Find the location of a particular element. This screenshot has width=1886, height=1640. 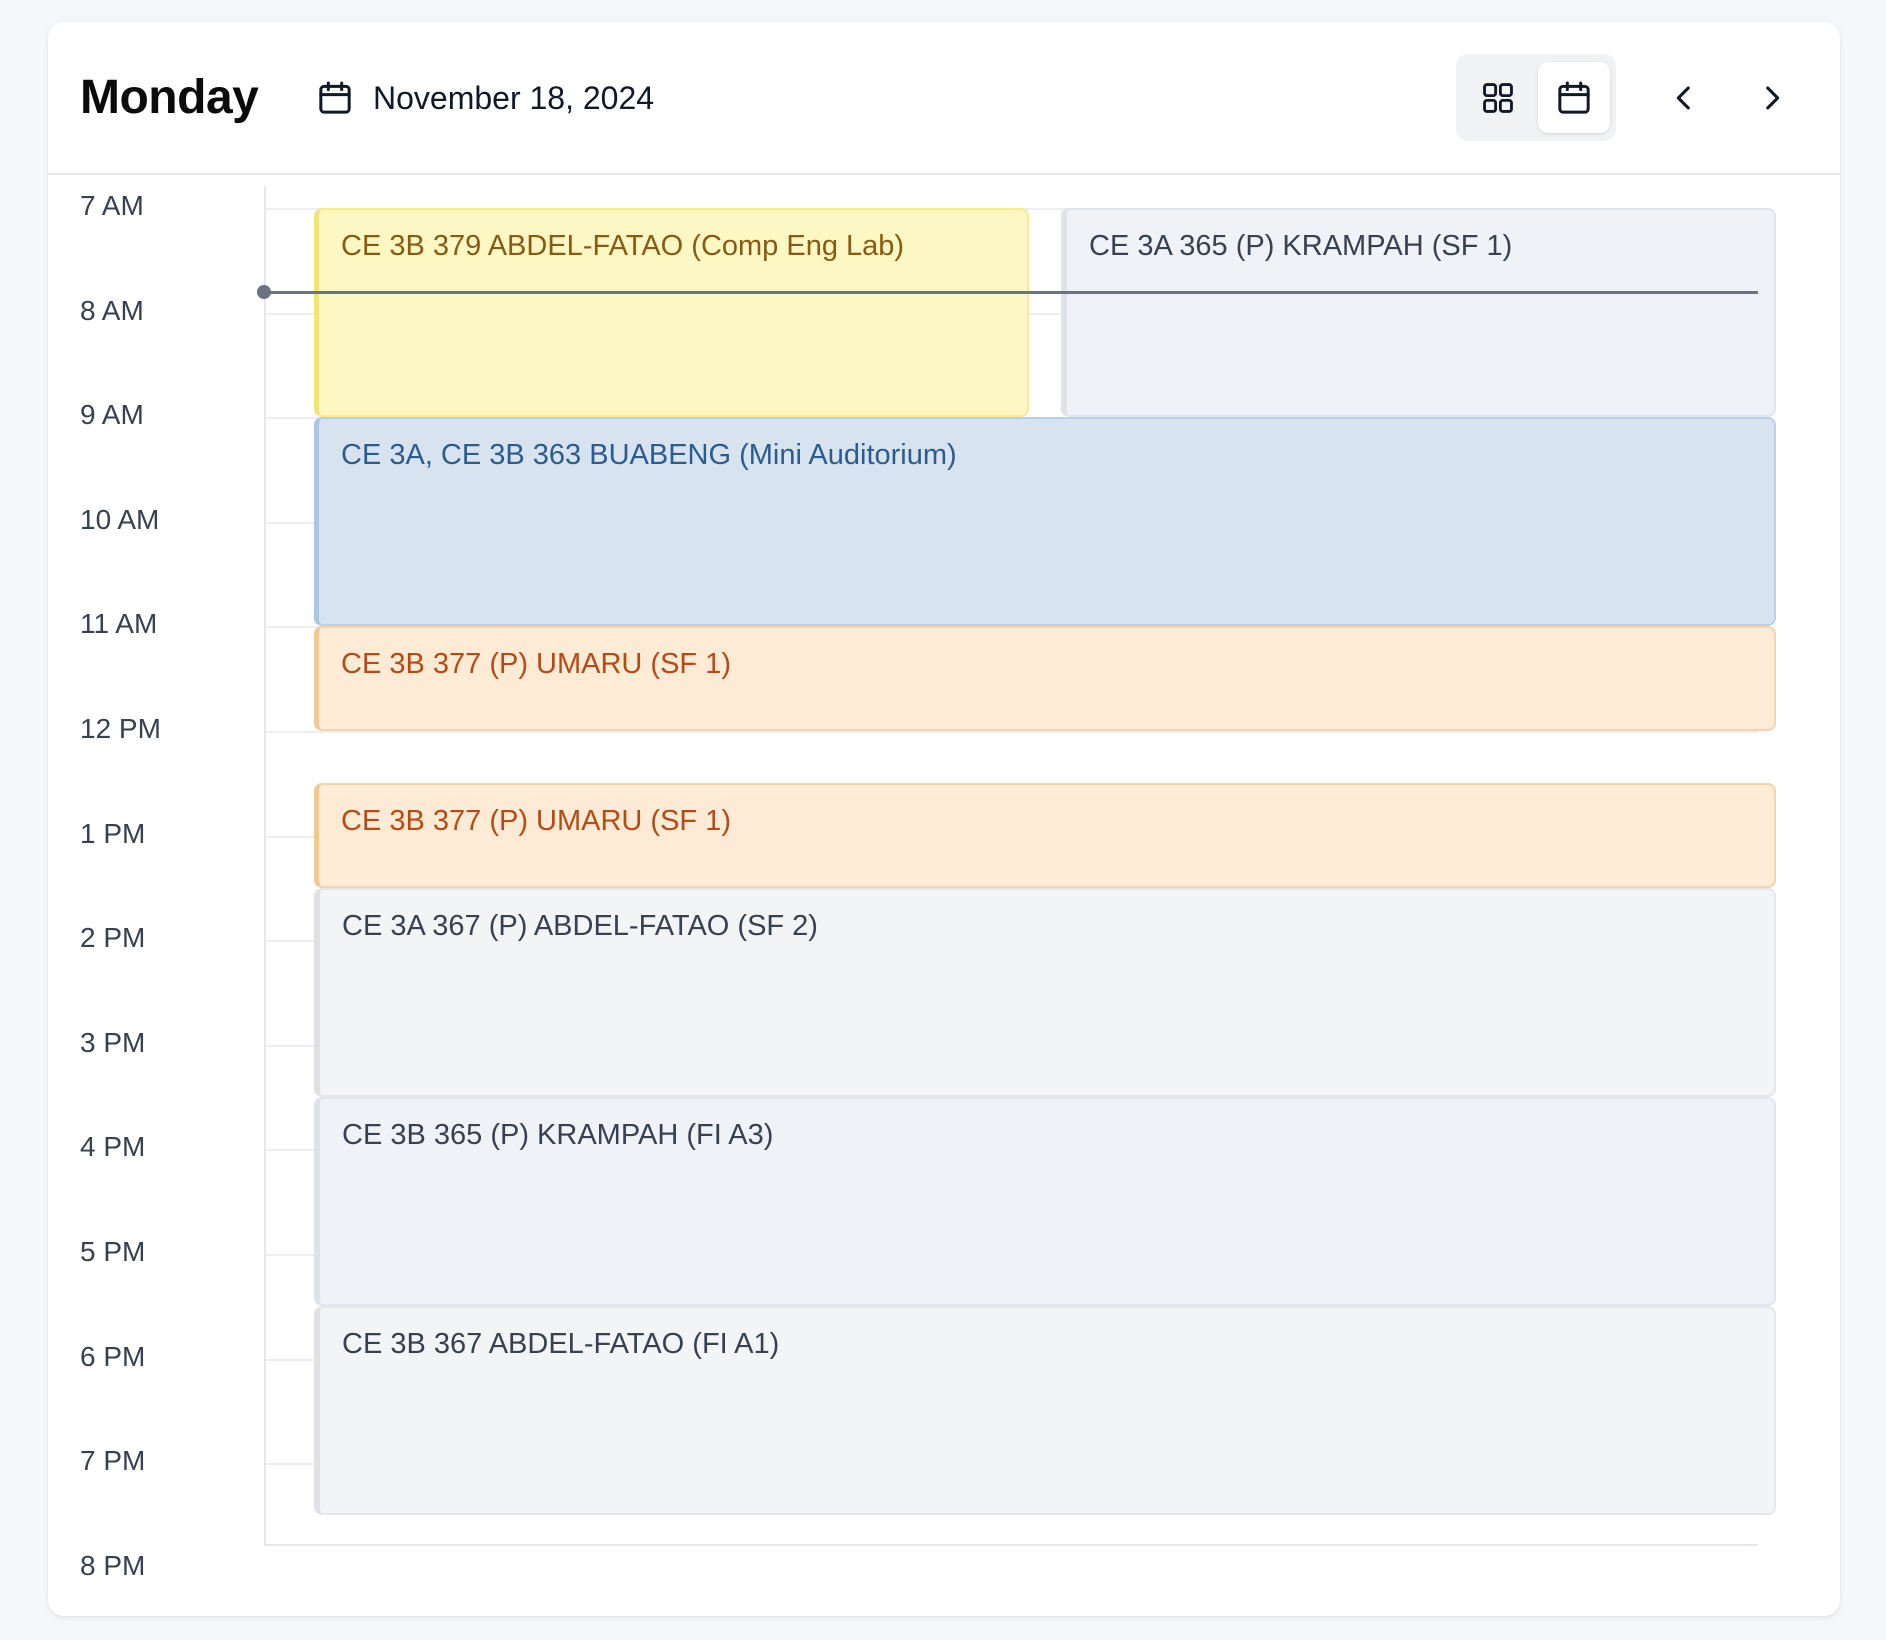

chevron-left-icon is located at coordinates (1683, 98).